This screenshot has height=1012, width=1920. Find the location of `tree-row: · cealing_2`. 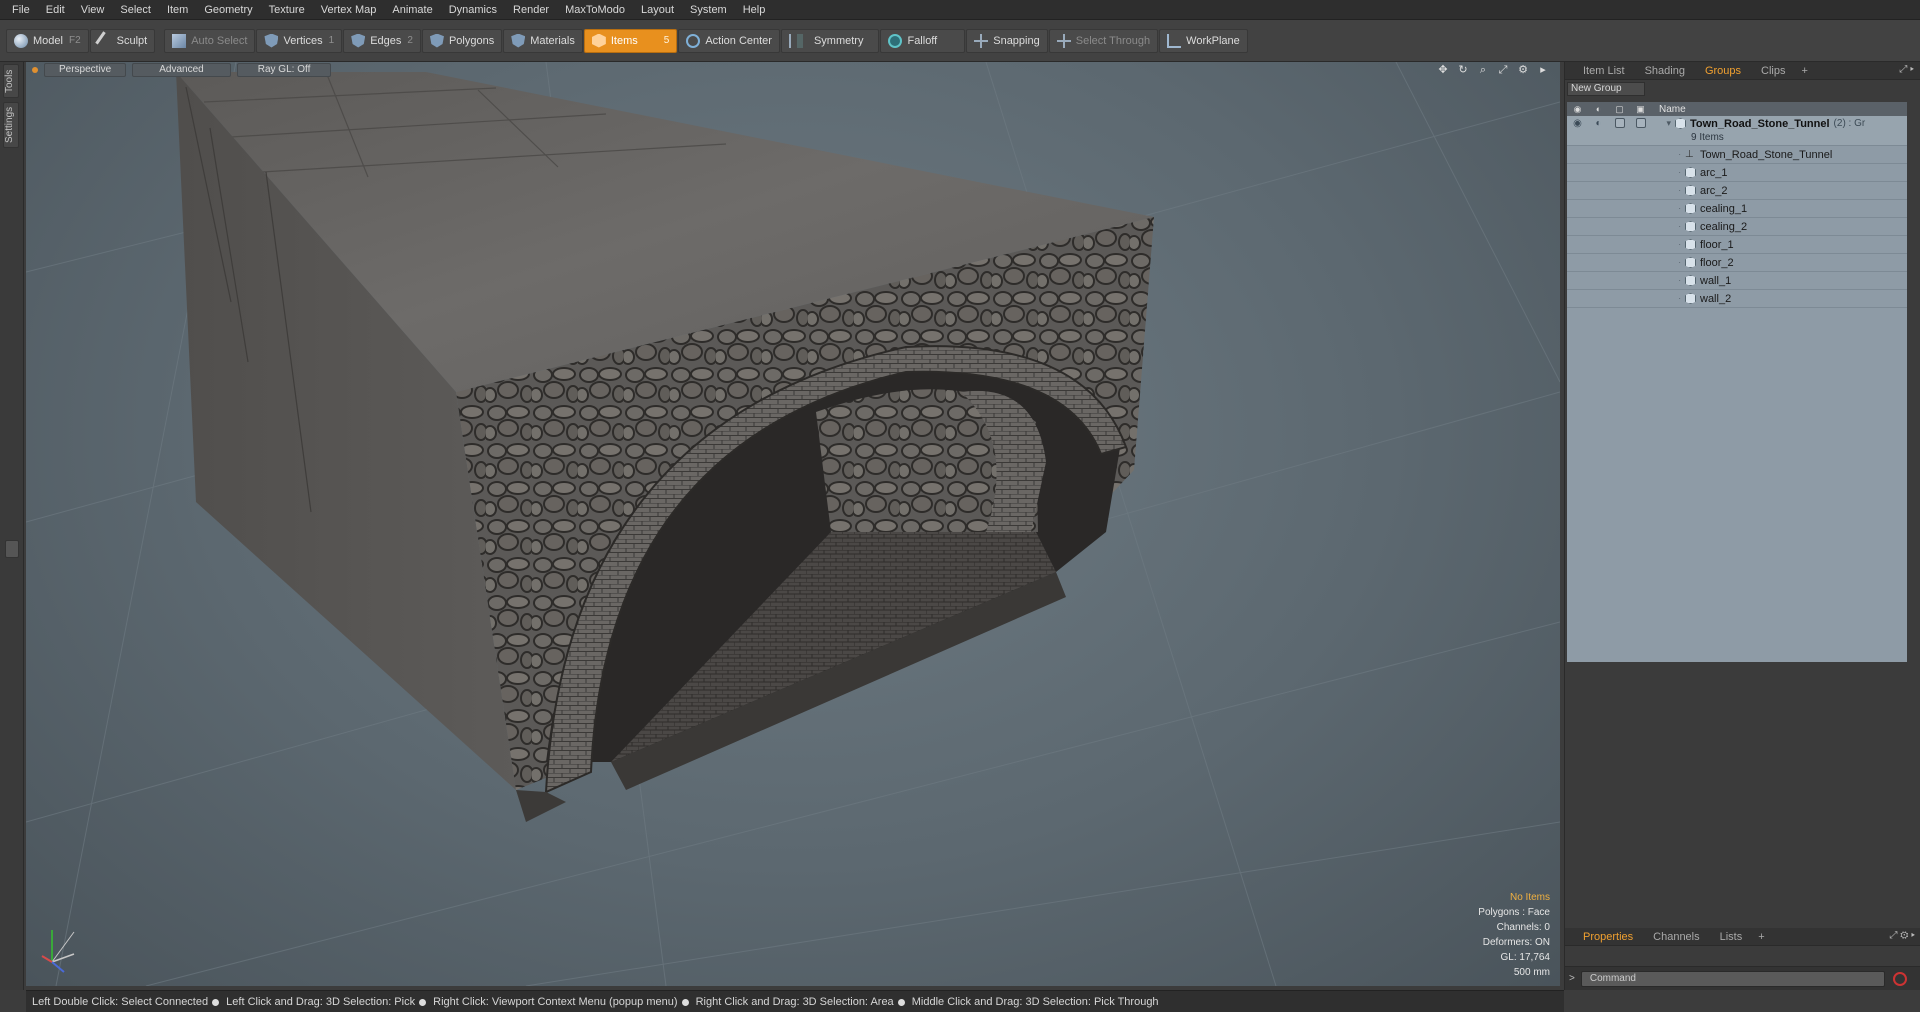

tree-row: · cealing_2 is located at coordinates (1737, 227).